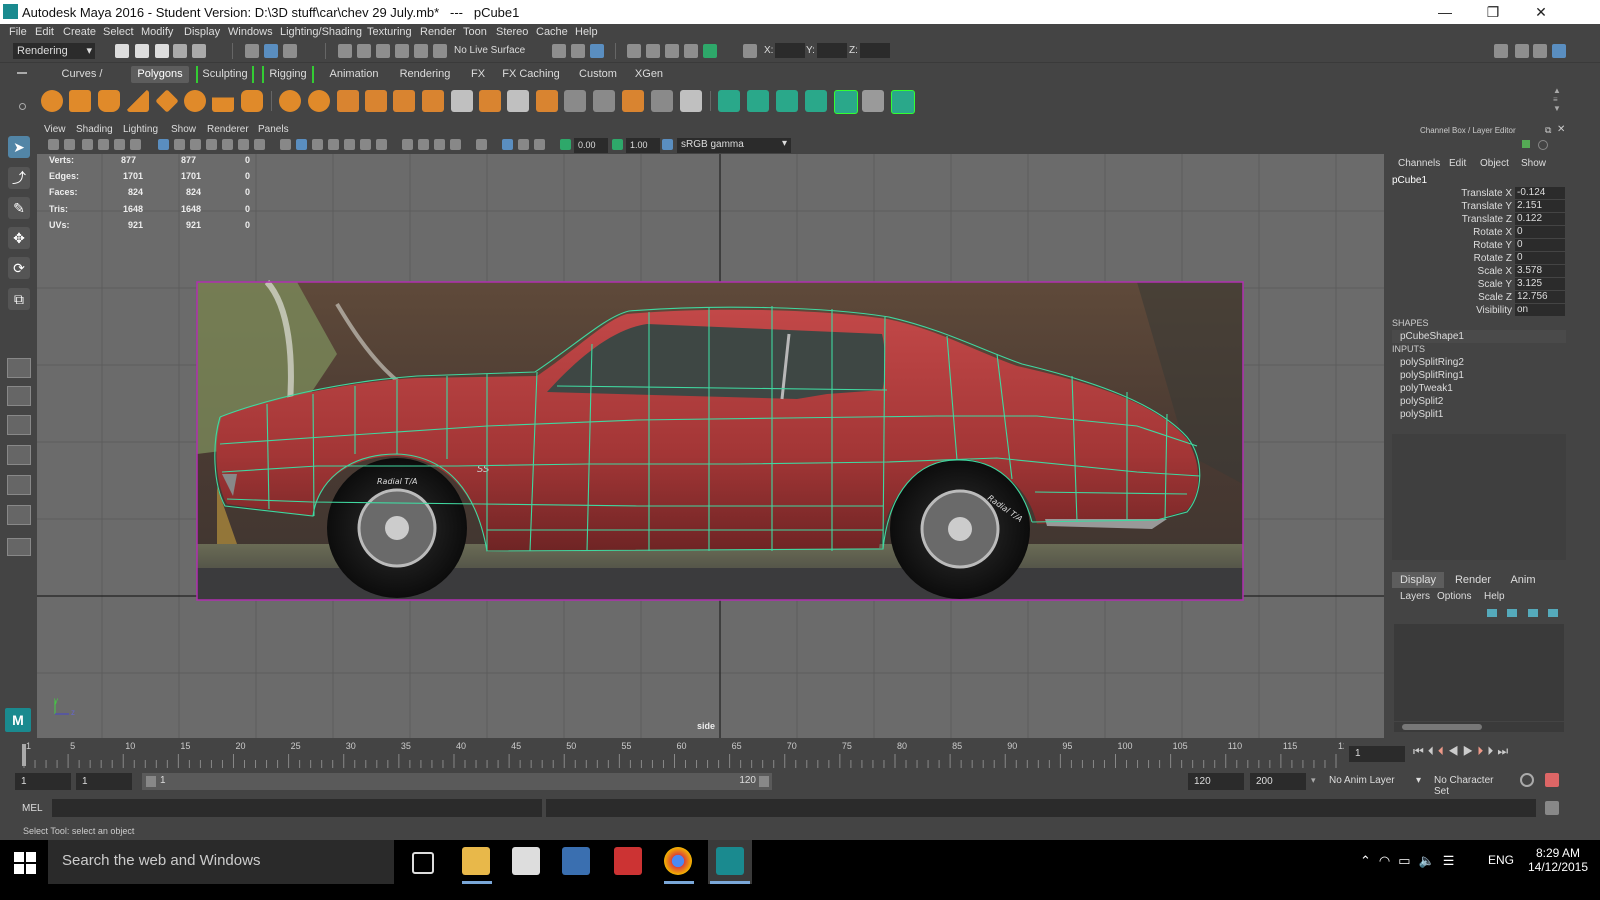  I want to click on menu-display: Display, so click(202, 32).